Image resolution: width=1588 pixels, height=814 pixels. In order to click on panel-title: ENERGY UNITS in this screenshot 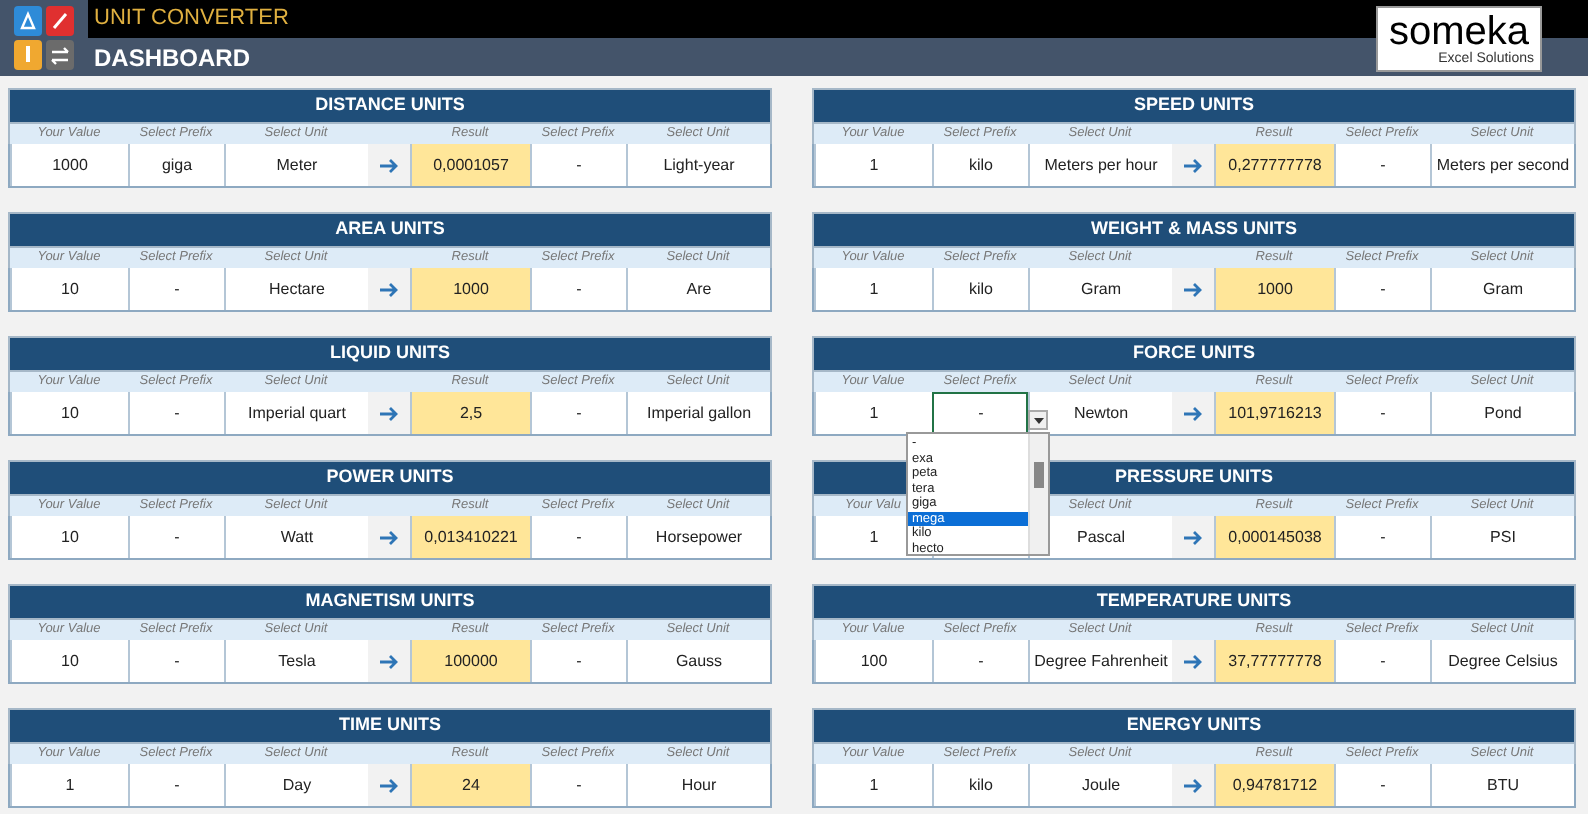, I will do `click(1194, 726)`.